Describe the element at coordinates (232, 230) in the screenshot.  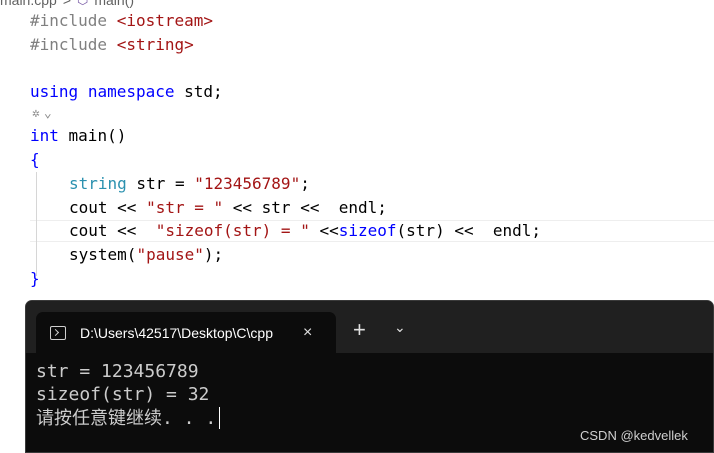
I see `string-literal: "sizeof(str) = "` at that location.